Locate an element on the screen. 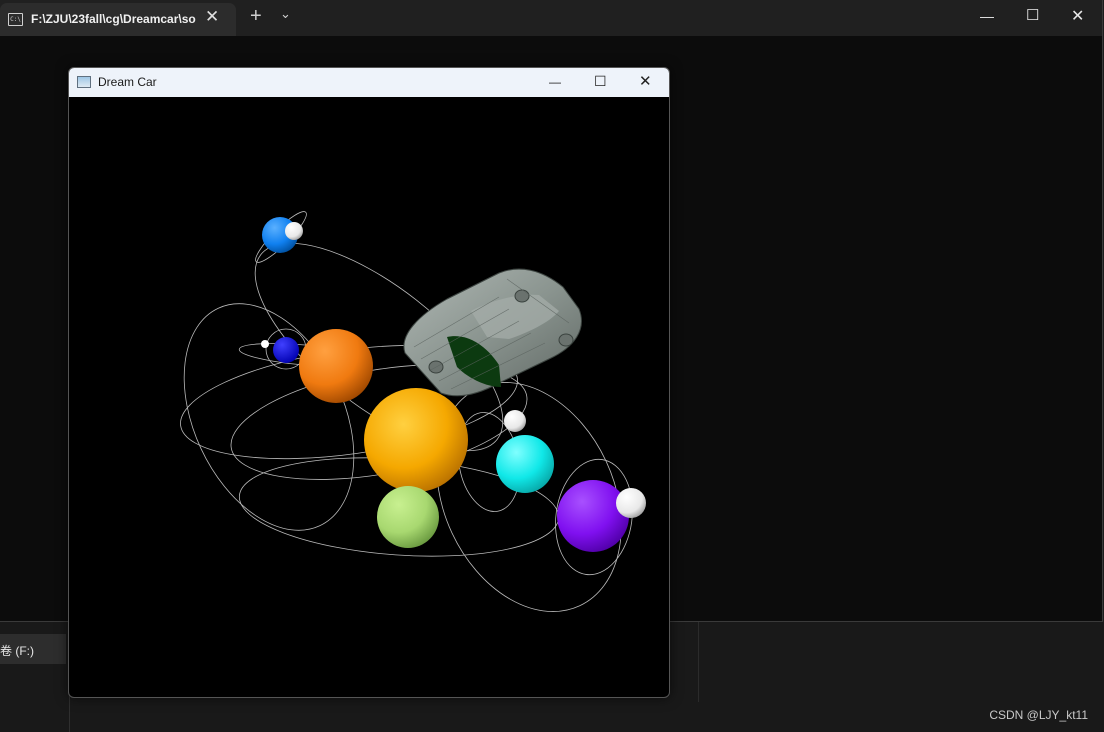 This screenshot has height=732, width=1104. chevron-down-icon: ⌄ is located at coordinates (285, 14).